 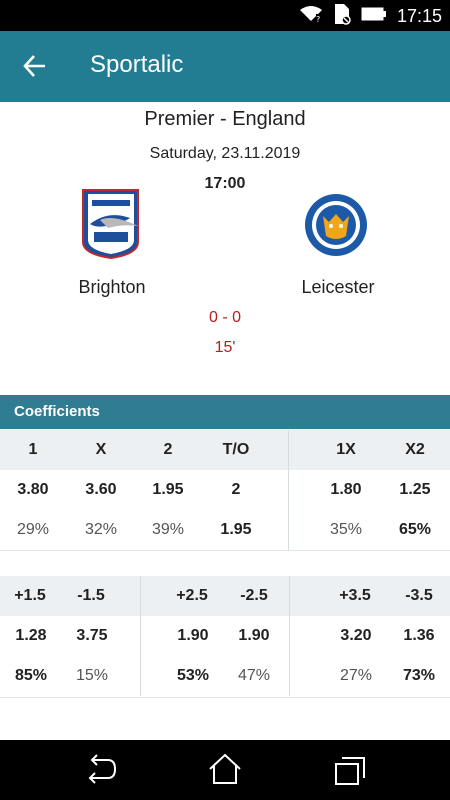 What do you see at coordinates (101, 490) in the screenshot?
I see `odd-x: 3.60` at bounding box center [101, 490].